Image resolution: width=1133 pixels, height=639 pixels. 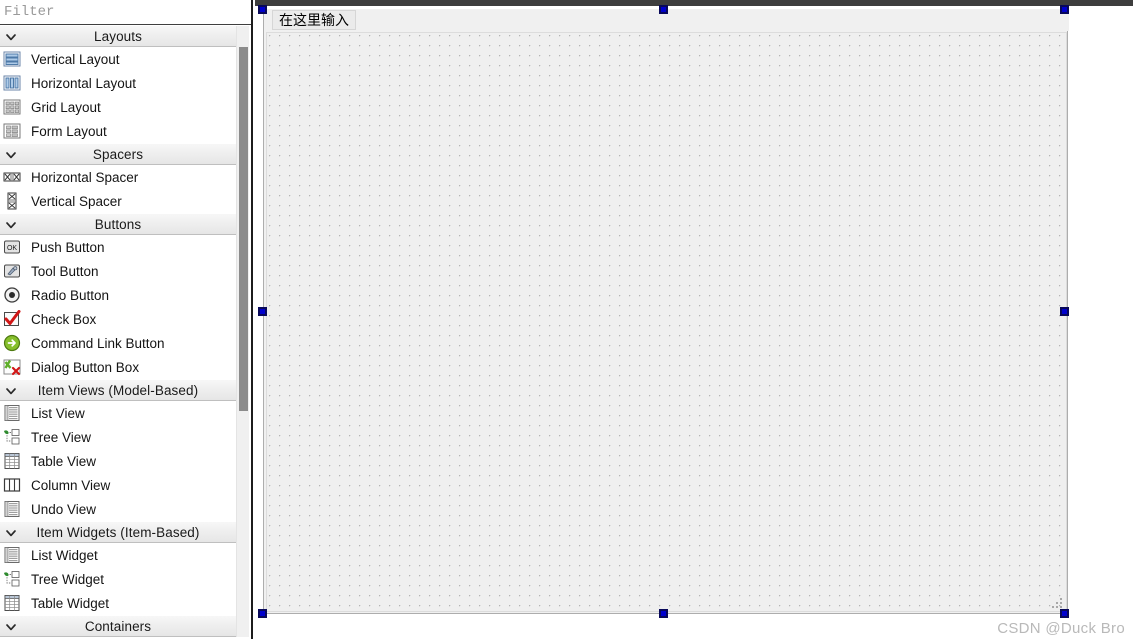 I want to click on widget-item-label: Table View, so click(x=64, y=461).